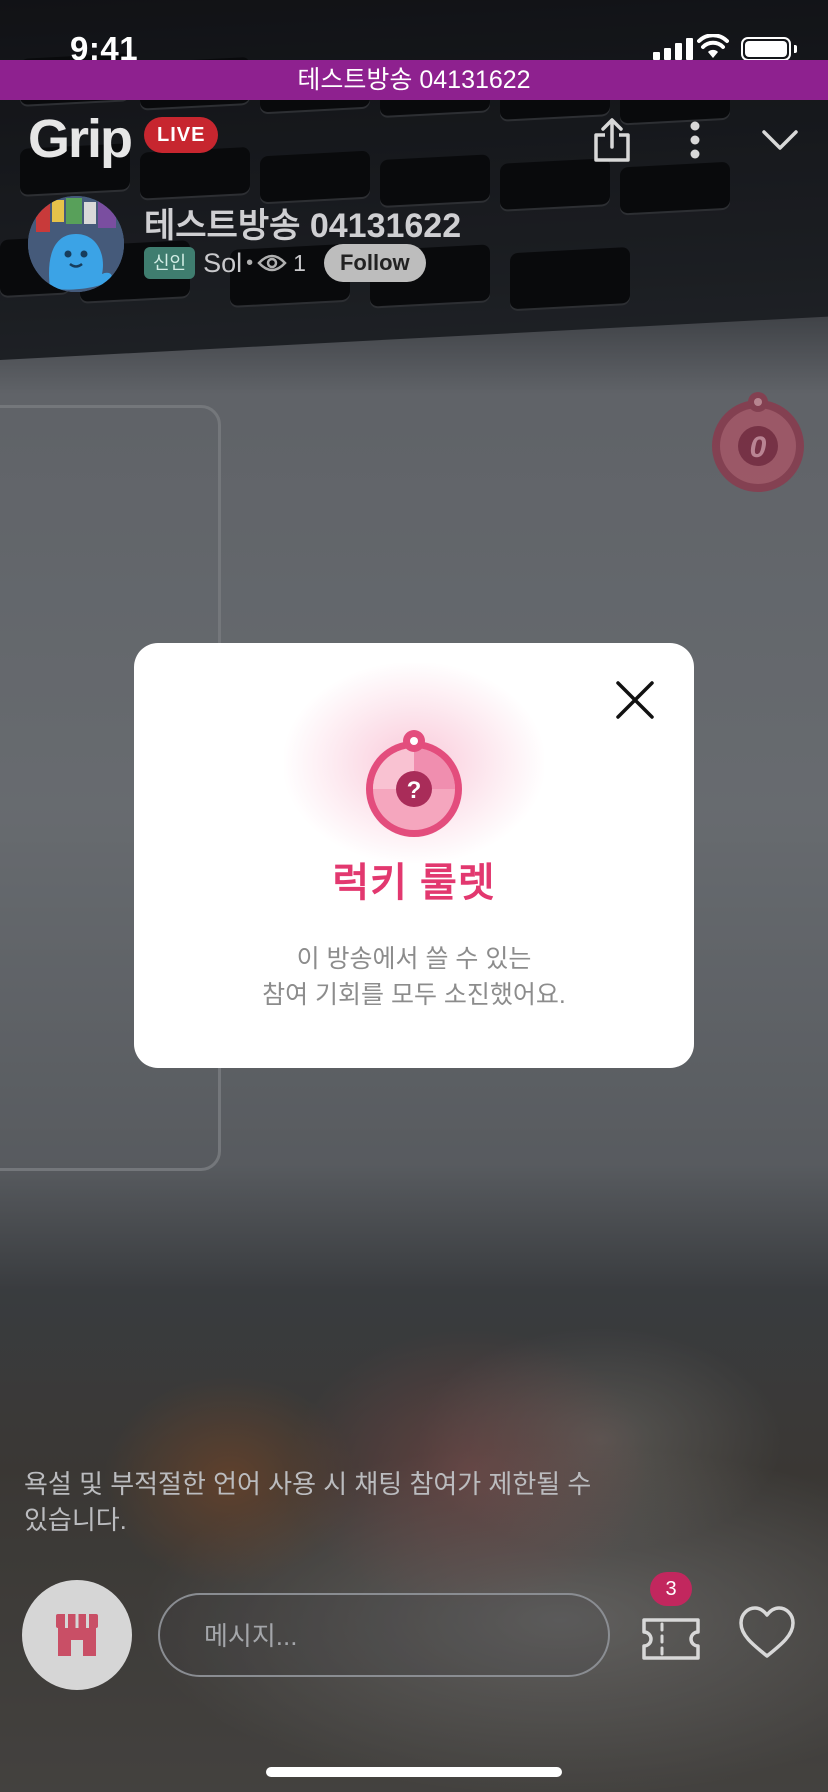  I want to click on message-input, so click(399, 1636).